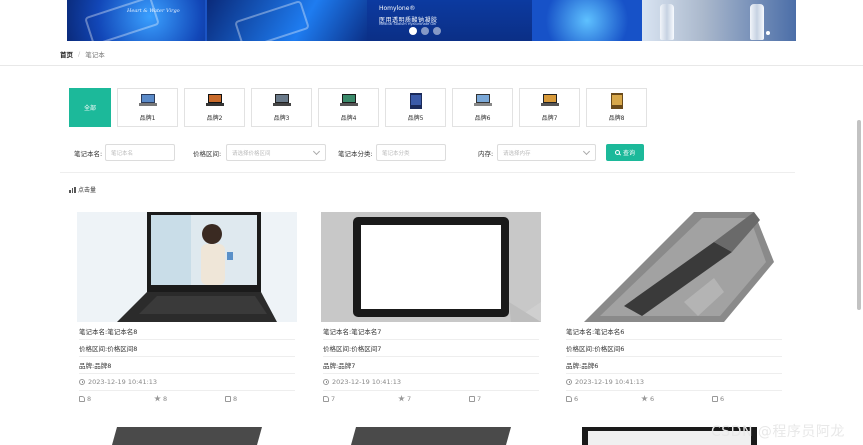 Image resolution: width=863 pixels, height=445 pixels. I want to click on like-count: 6, so click(572, 399).